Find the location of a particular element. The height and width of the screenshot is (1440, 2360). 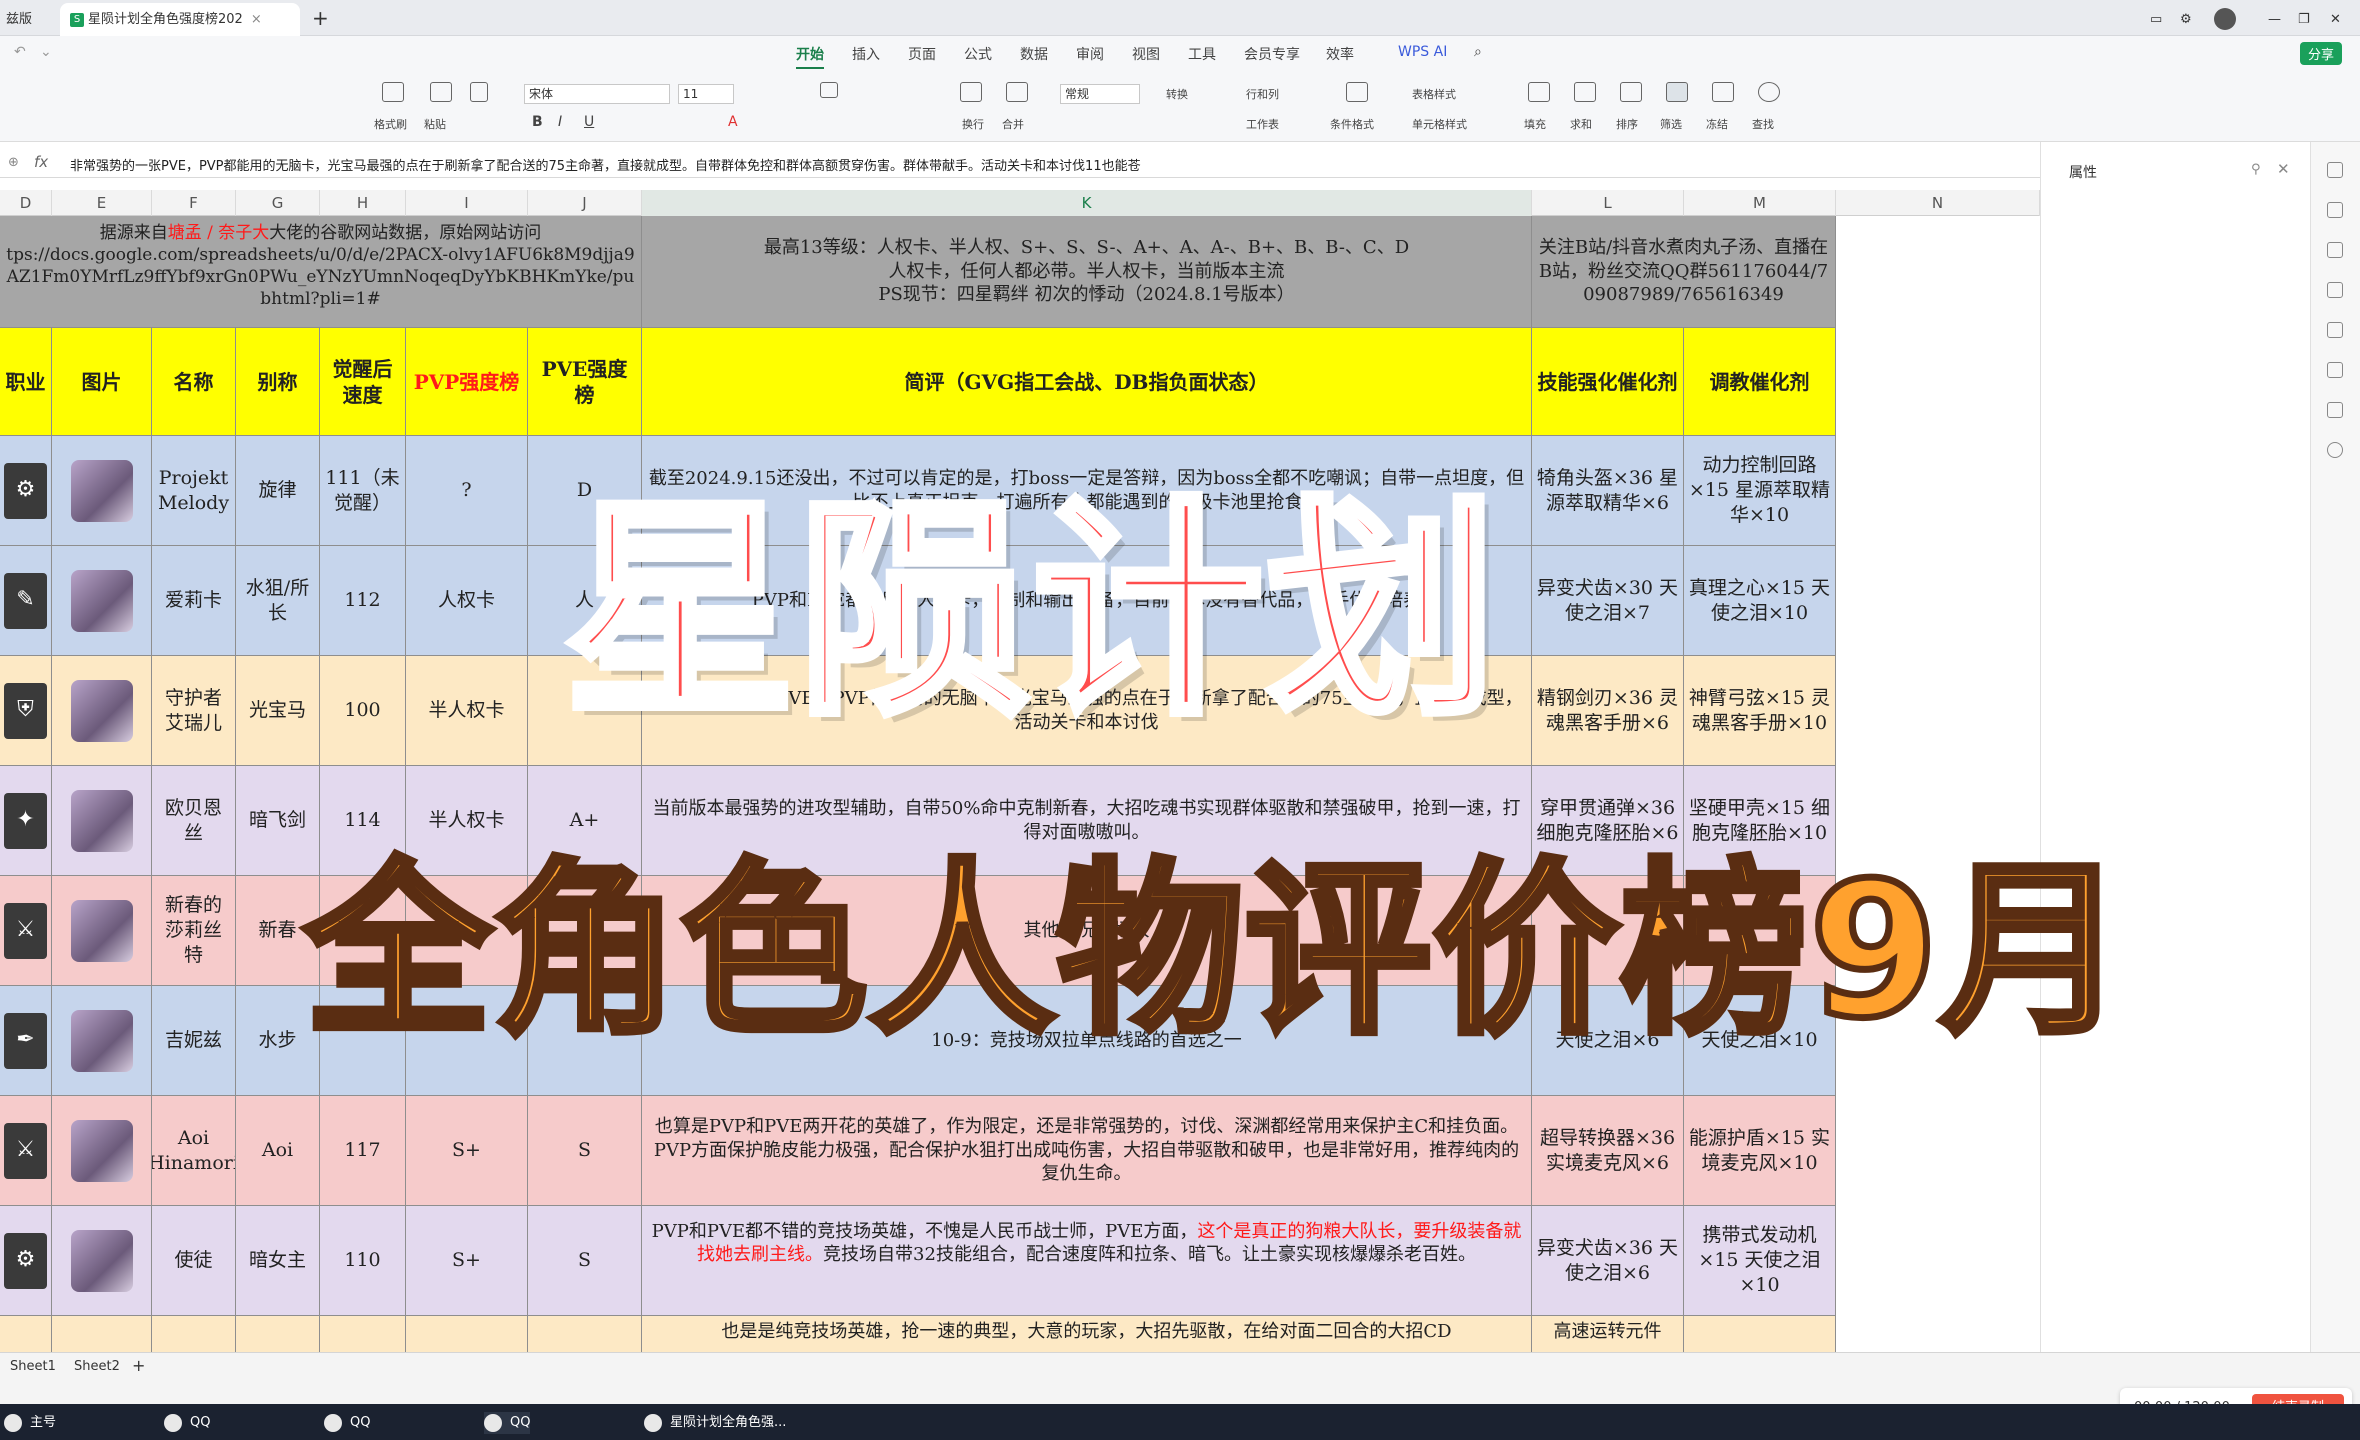

rows-cols-button: 行和列 is located at coordinates (1262, 94).